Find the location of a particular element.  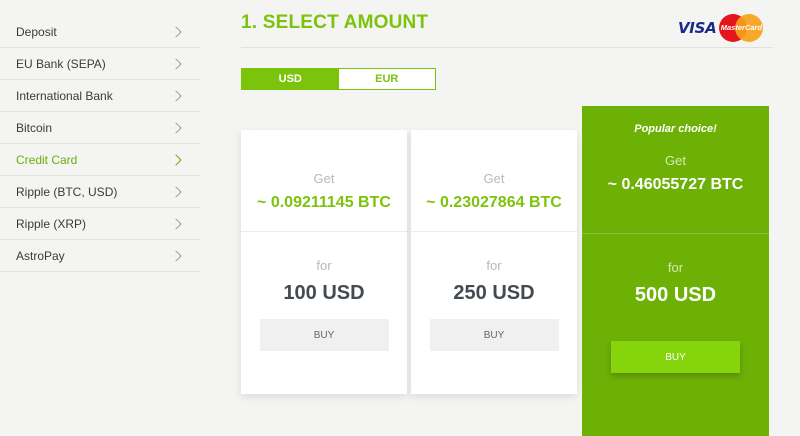

mastercard-logo: MasterCard is located at coordinates (741, 28).